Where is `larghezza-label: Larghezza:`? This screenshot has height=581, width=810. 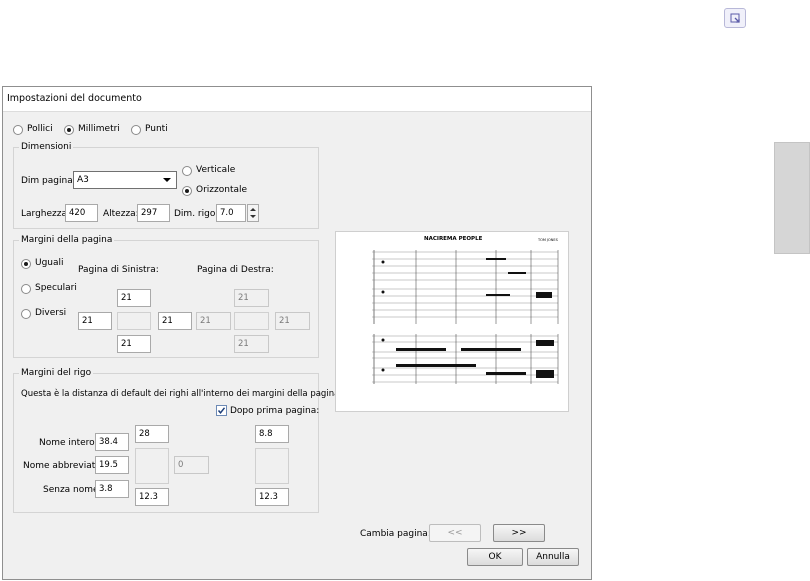
larghezza-label: Larghezza: is located at coordinates (46, 214).